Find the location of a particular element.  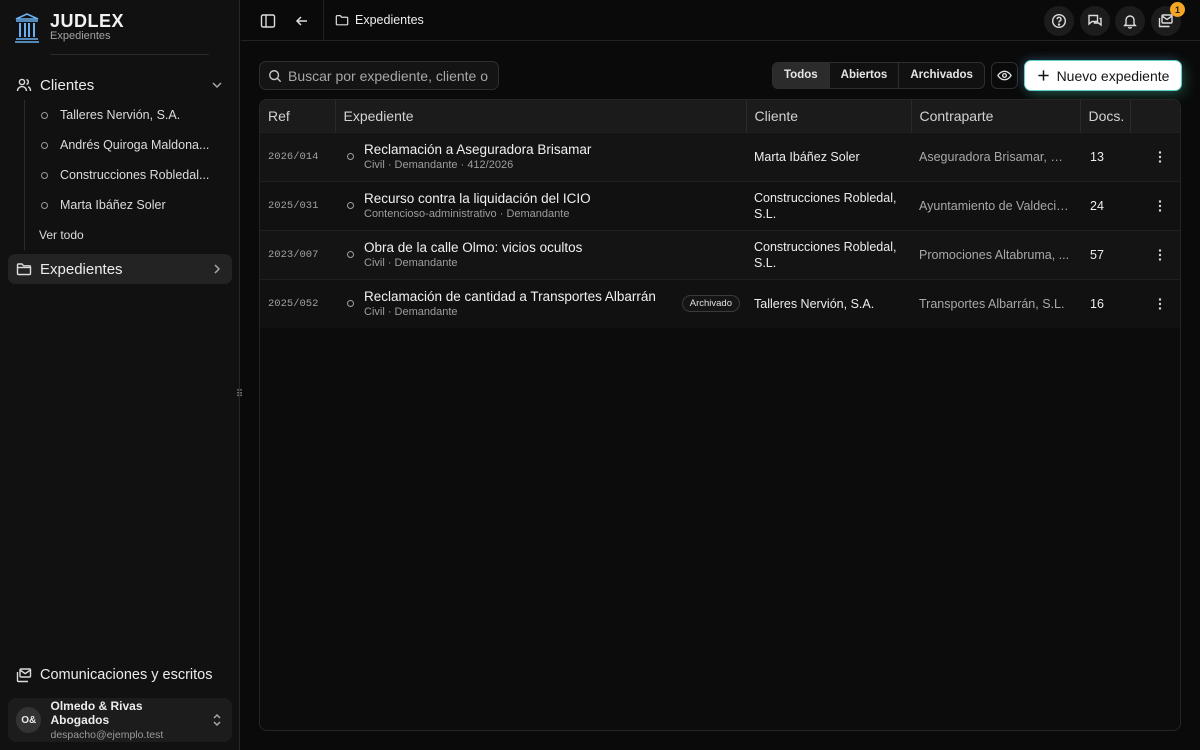

column-header-expediente: Expediente is located at coordinates (540, 116).